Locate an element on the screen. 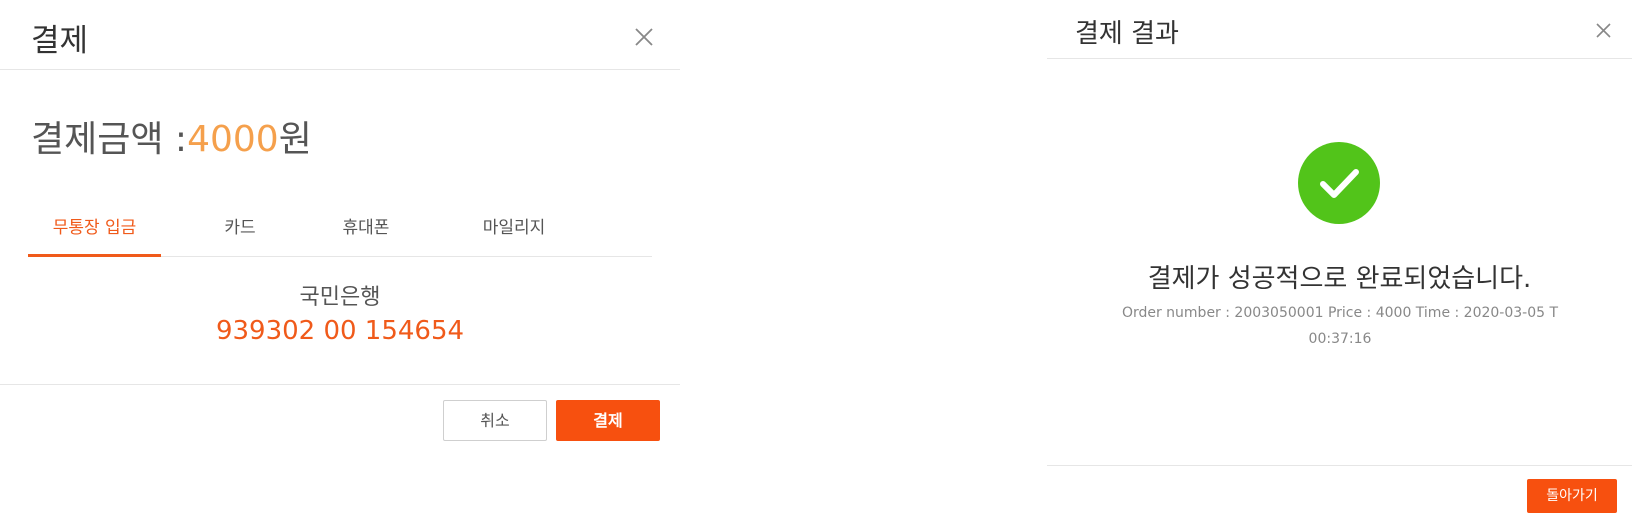 This screenshot has height=523, width=1632. back-button: 돌아가기 is located at coordinates (1572, 496).